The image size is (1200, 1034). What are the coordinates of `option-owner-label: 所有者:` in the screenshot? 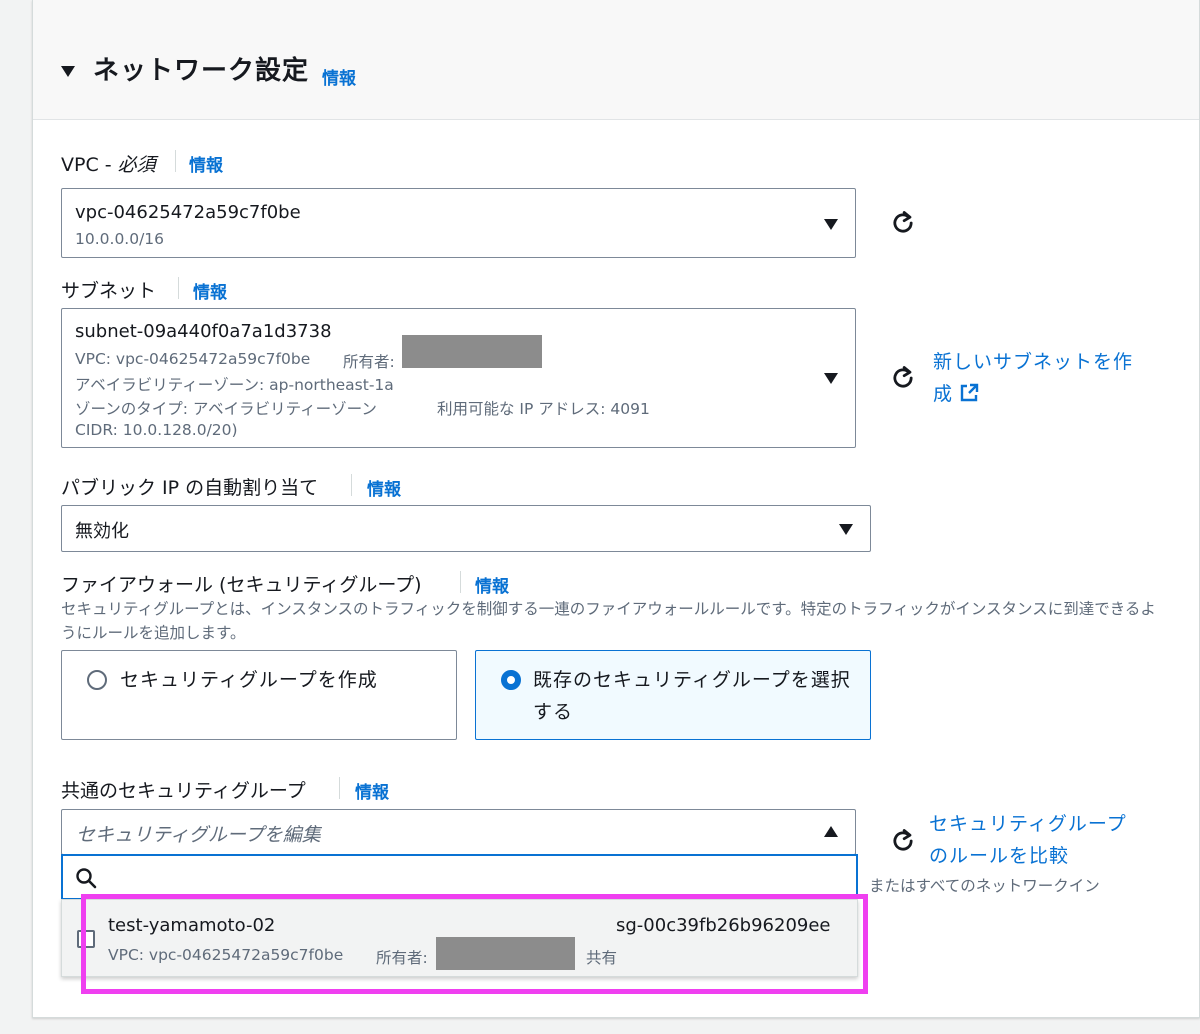 It's located at (402, 958).